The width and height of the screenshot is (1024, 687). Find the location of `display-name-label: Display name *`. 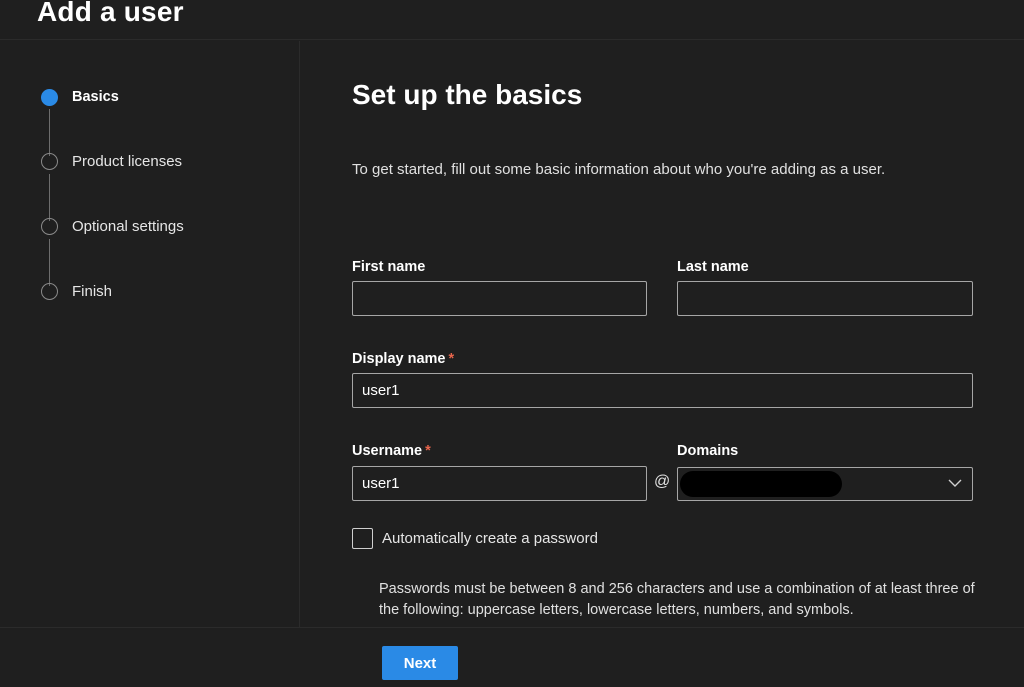

display-name-label: Display name * is located at coordinates (403, 359).